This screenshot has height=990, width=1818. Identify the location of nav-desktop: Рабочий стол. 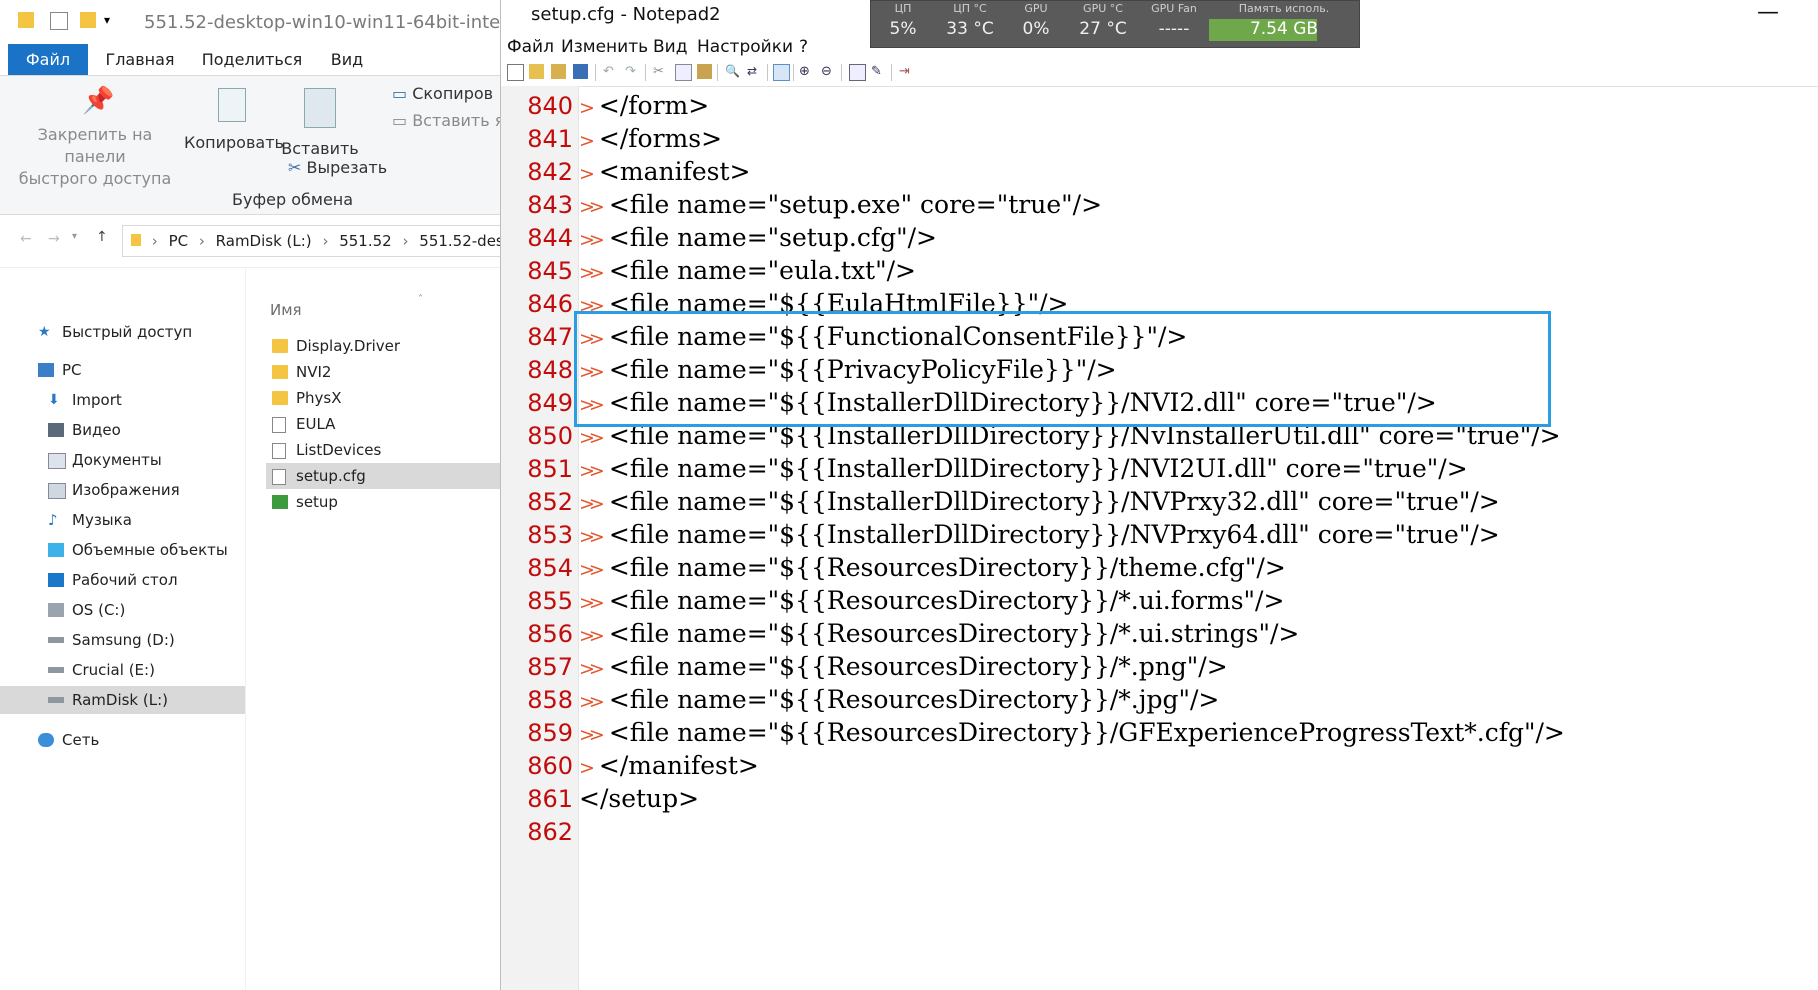
(122, 580).